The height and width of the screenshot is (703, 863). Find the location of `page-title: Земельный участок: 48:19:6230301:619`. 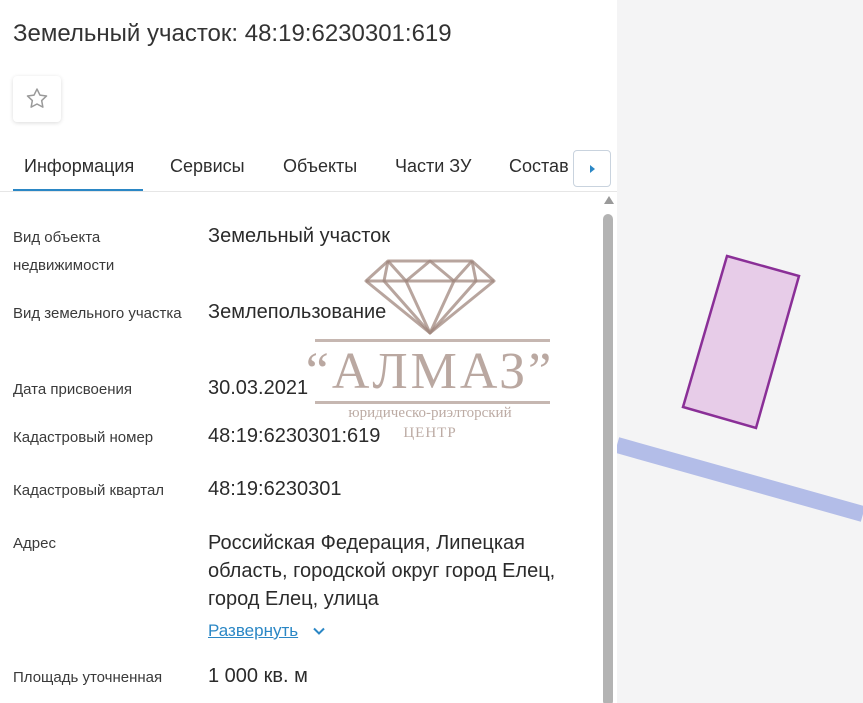

page-title: Земельный участок: 48:19:6230301:619 is located at coordinates (232, 33).